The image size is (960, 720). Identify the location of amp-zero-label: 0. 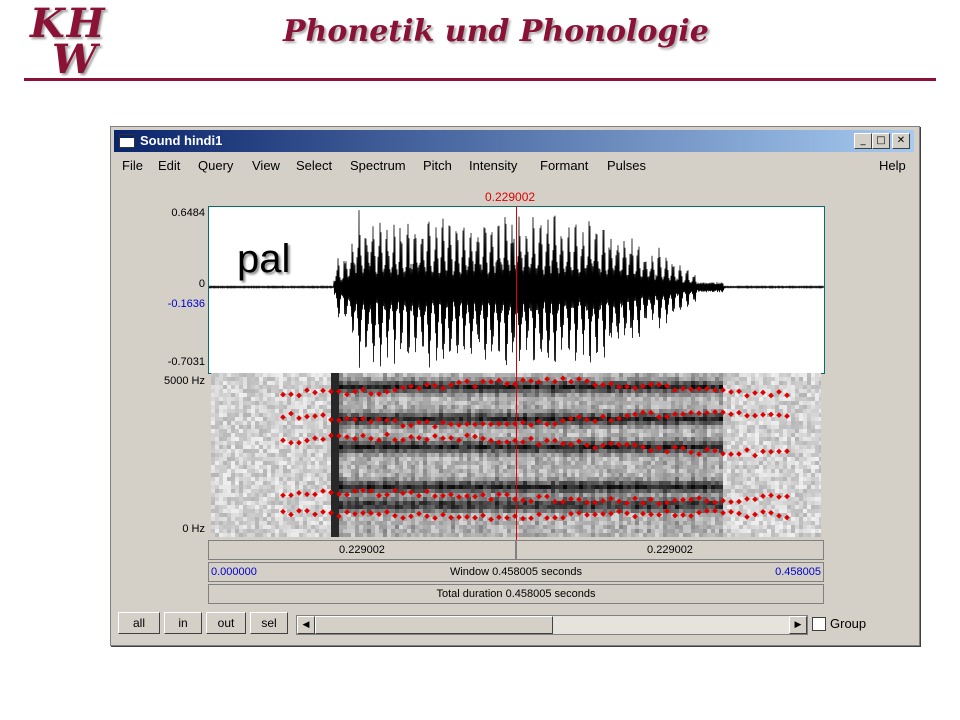
(201, 284).